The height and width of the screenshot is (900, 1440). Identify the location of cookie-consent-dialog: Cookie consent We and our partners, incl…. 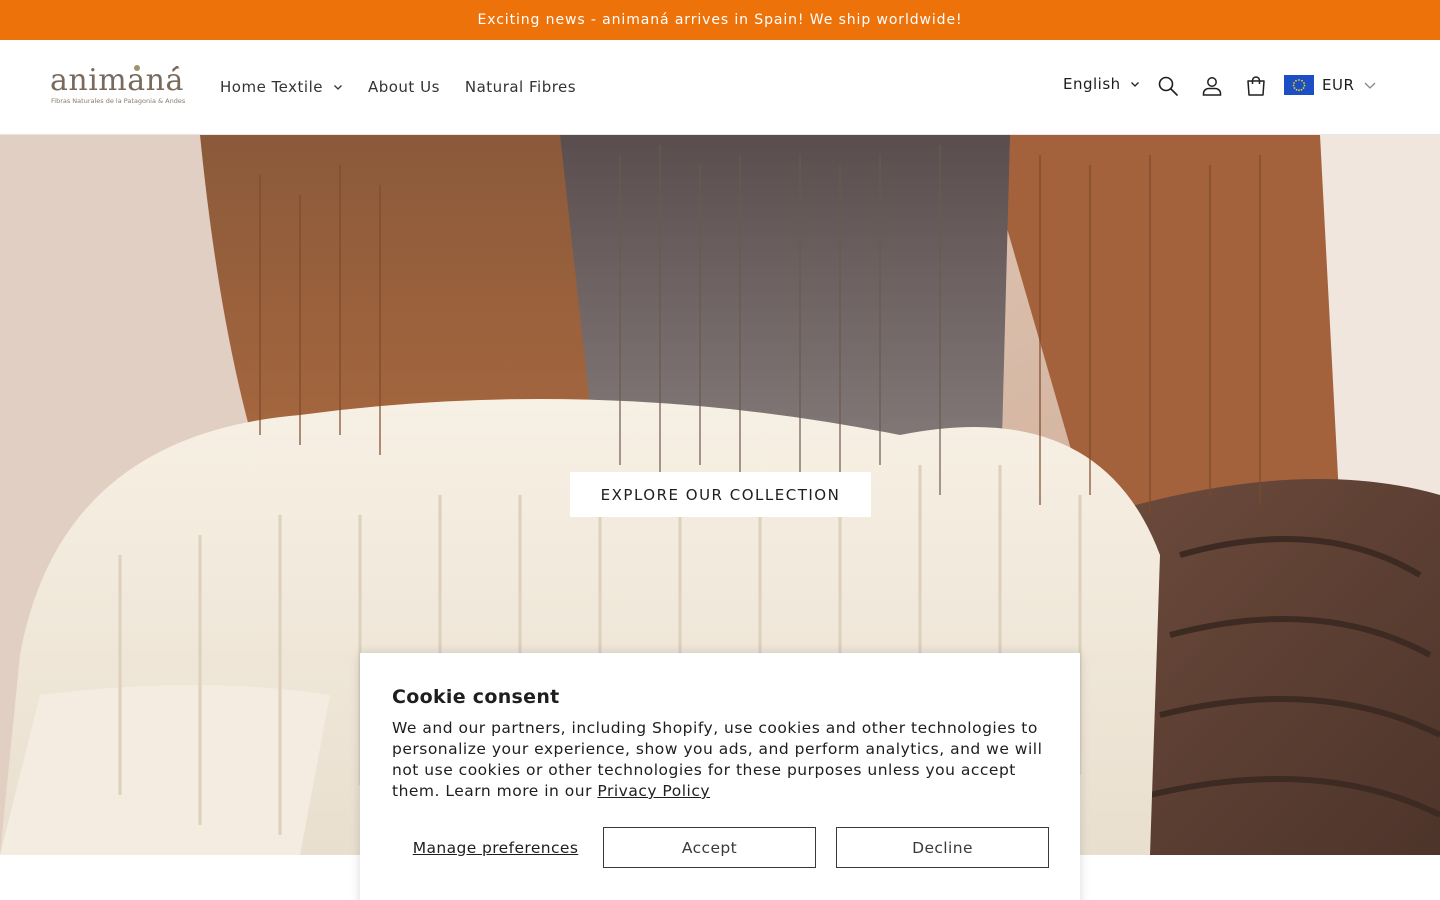
(720, 776).